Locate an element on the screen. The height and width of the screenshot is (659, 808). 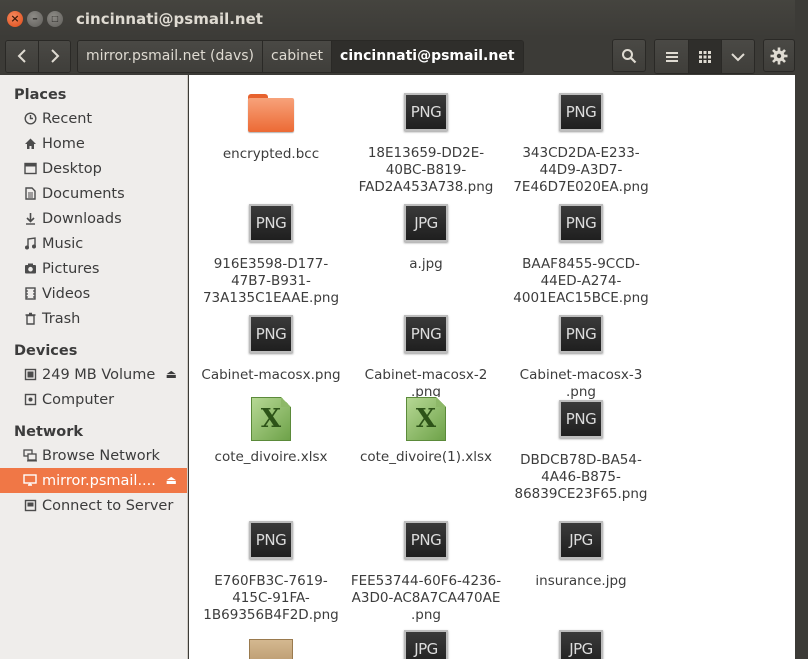
sidebar-item-label: Trash is located at coordinates (61, 318).